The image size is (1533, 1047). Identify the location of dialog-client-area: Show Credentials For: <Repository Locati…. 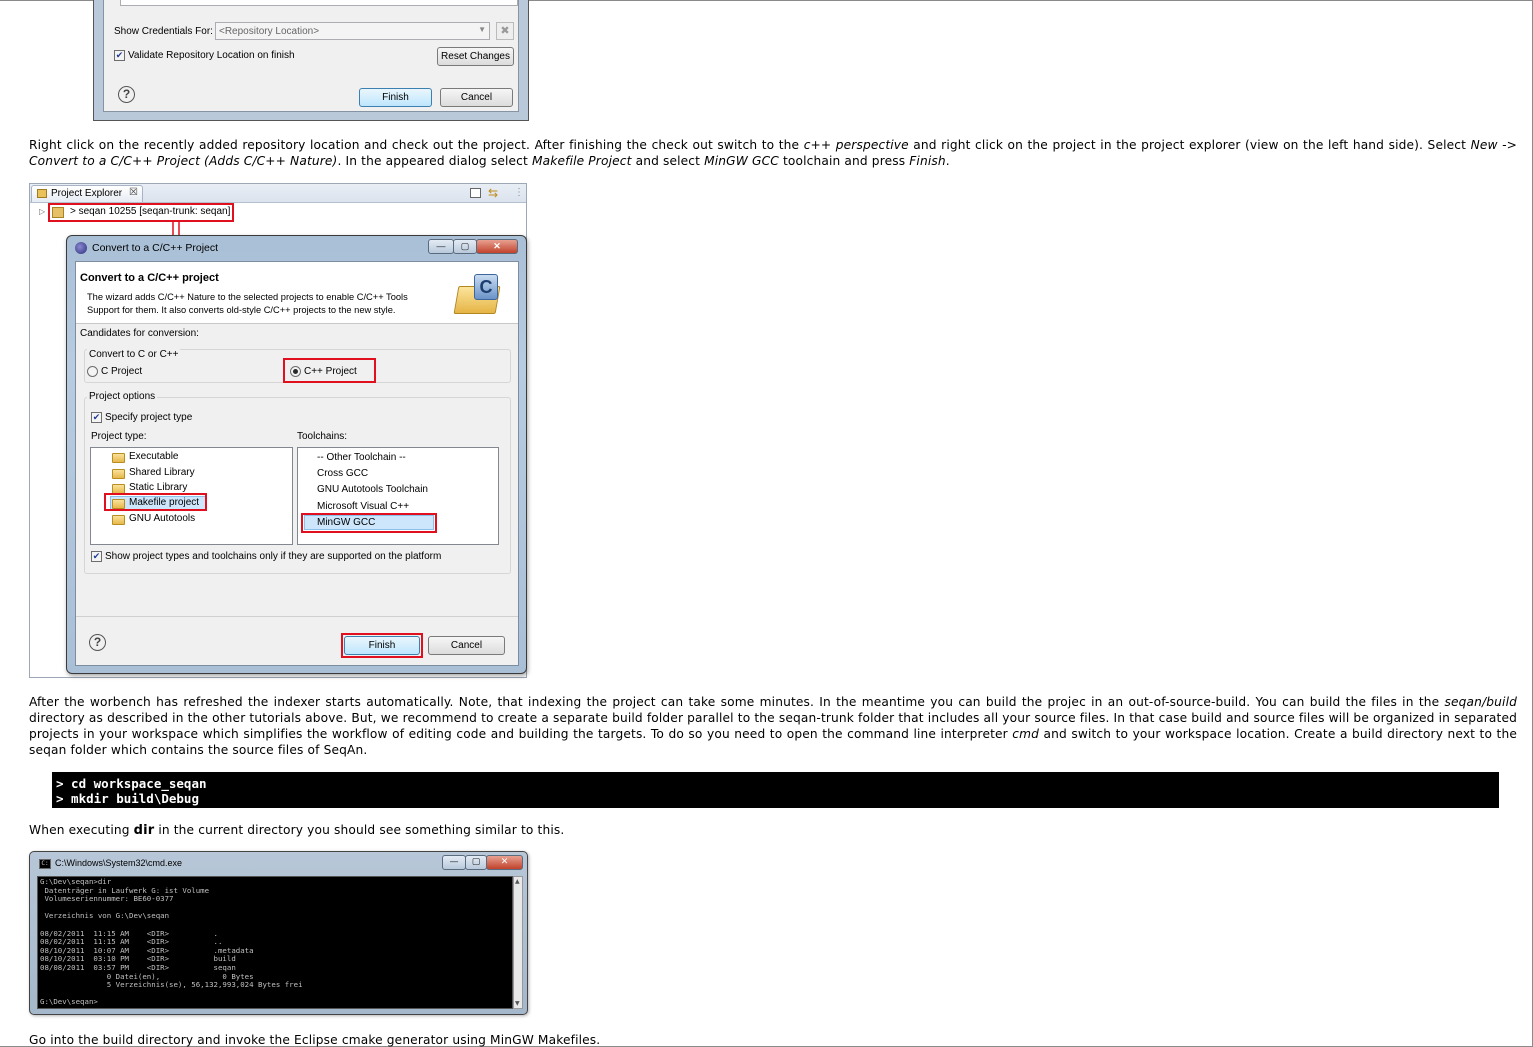
(311, 56).